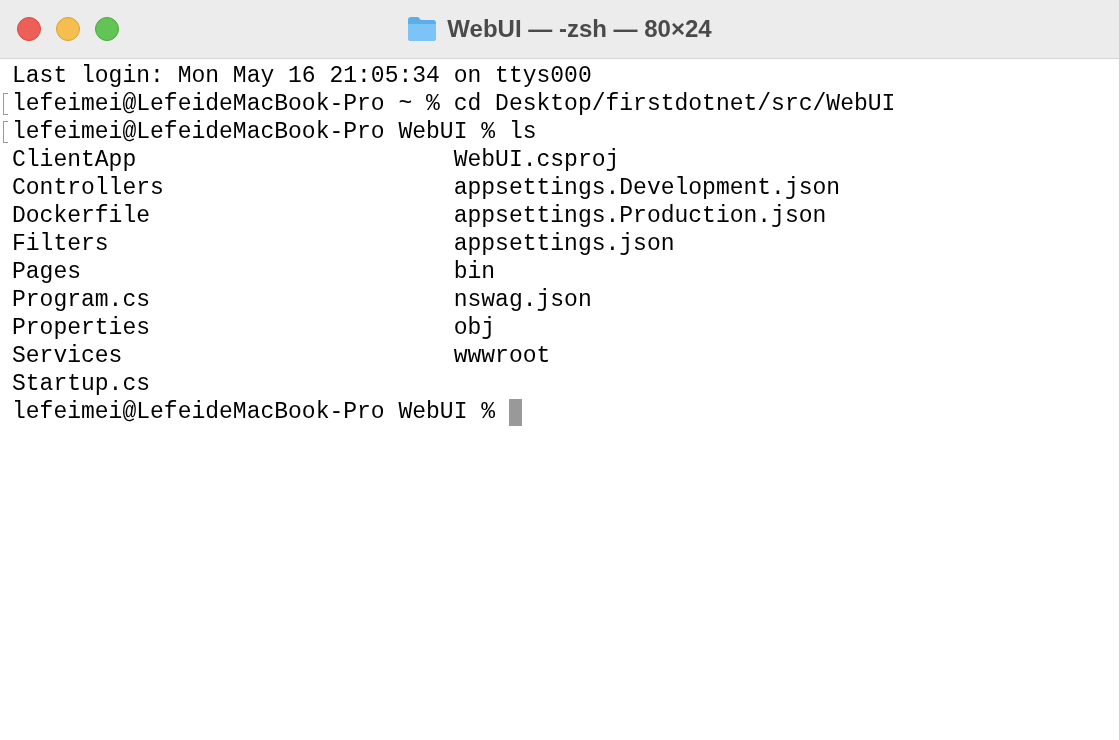 Image resolution: width=1120 pixels, height=740 pixels. Describe the element at coordinates (640, 216) in the screenshot. I see `file-name: appsettings.Production.json` at that location.